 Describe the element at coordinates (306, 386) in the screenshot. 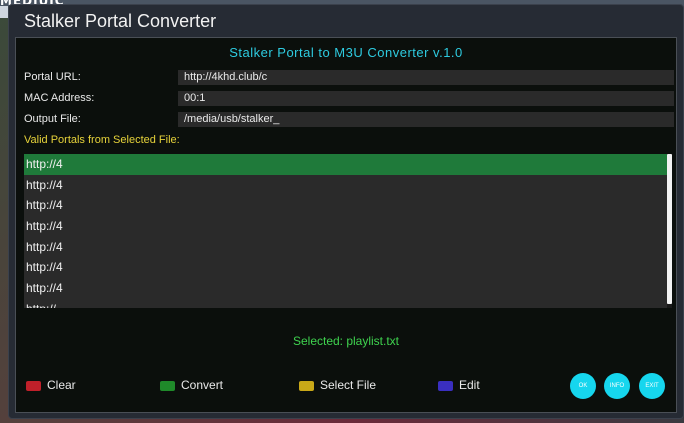

I see `yellow-key-icon` at that location.